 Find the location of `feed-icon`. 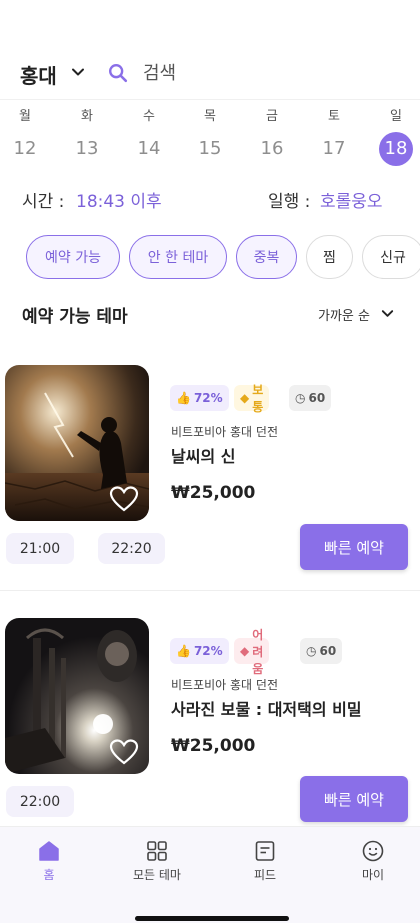

feed-icon is located at coordinates (265, 851).